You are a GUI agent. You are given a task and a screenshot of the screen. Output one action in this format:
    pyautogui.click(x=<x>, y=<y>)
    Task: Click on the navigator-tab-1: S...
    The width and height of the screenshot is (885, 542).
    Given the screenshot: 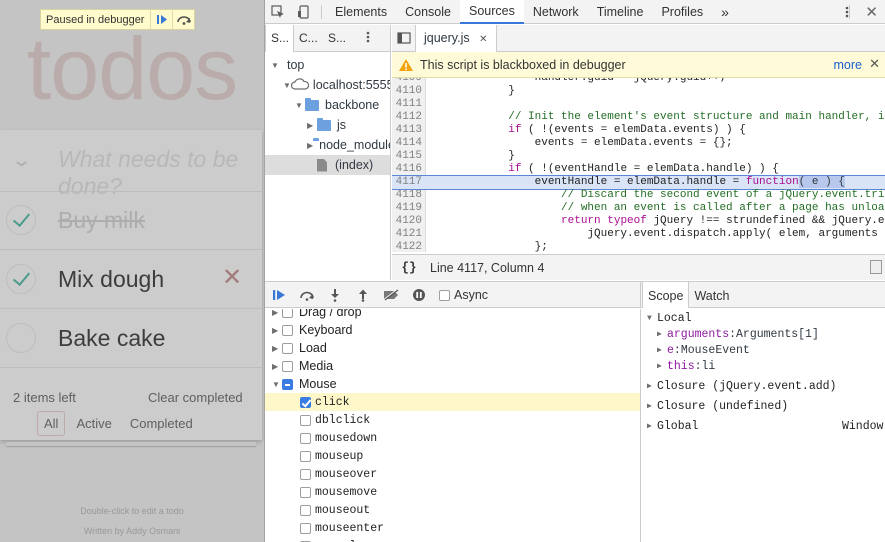 What is the action you would take?
    pyautogui.click(x=279, y=38)
    